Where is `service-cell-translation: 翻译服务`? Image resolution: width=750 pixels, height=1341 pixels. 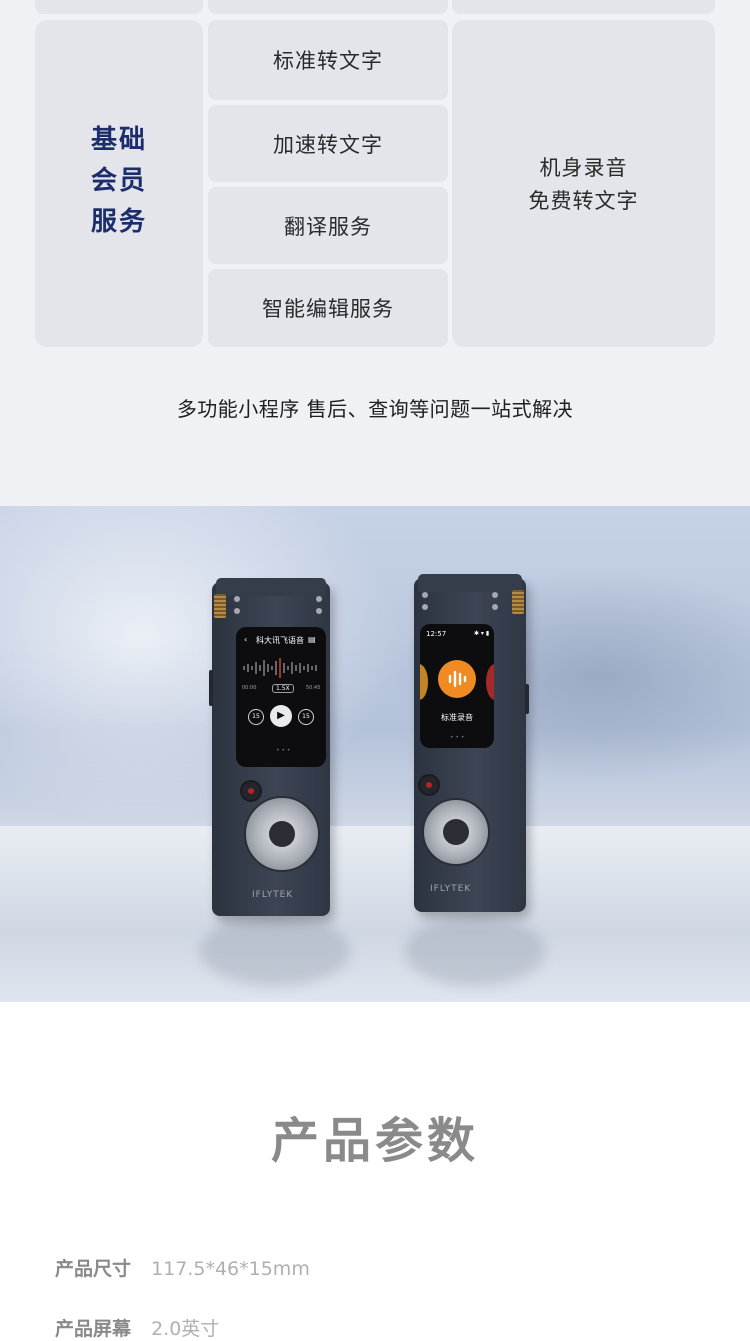
service-cell-translation: 翻译服务 is located at coordinates (328, 225).